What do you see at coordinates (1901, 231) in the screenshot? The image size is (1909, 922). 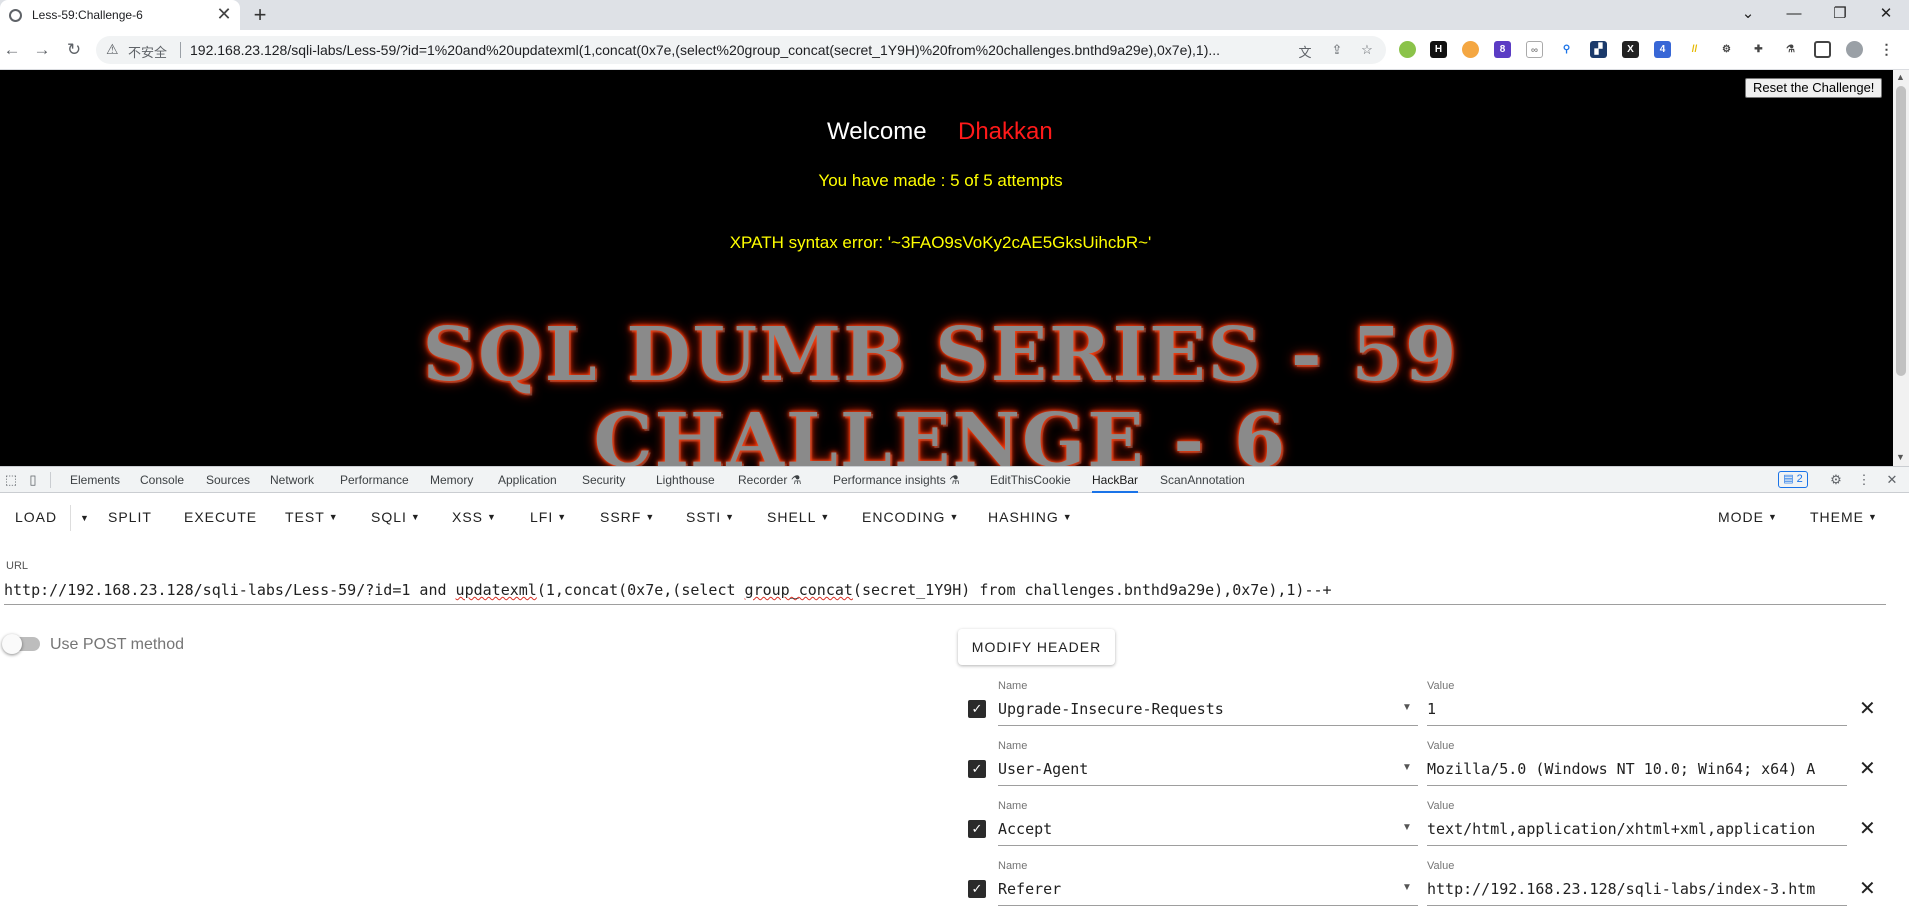 I see `scroll-thumb` at bounding box center [1901, 231].